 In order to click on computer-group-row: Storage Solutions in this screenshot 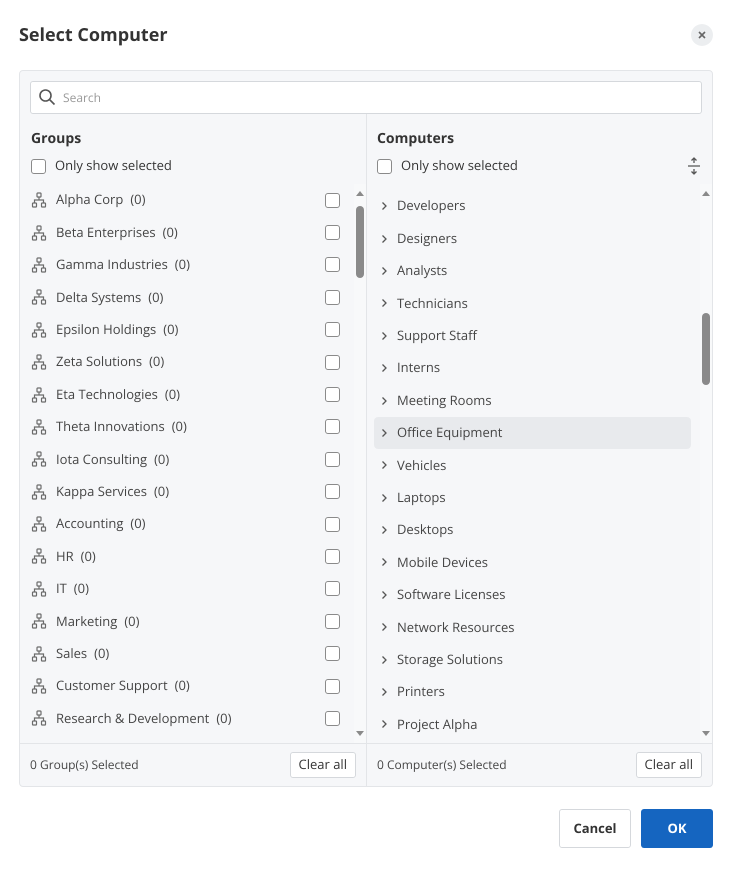, I will do `click(532, 659)`.